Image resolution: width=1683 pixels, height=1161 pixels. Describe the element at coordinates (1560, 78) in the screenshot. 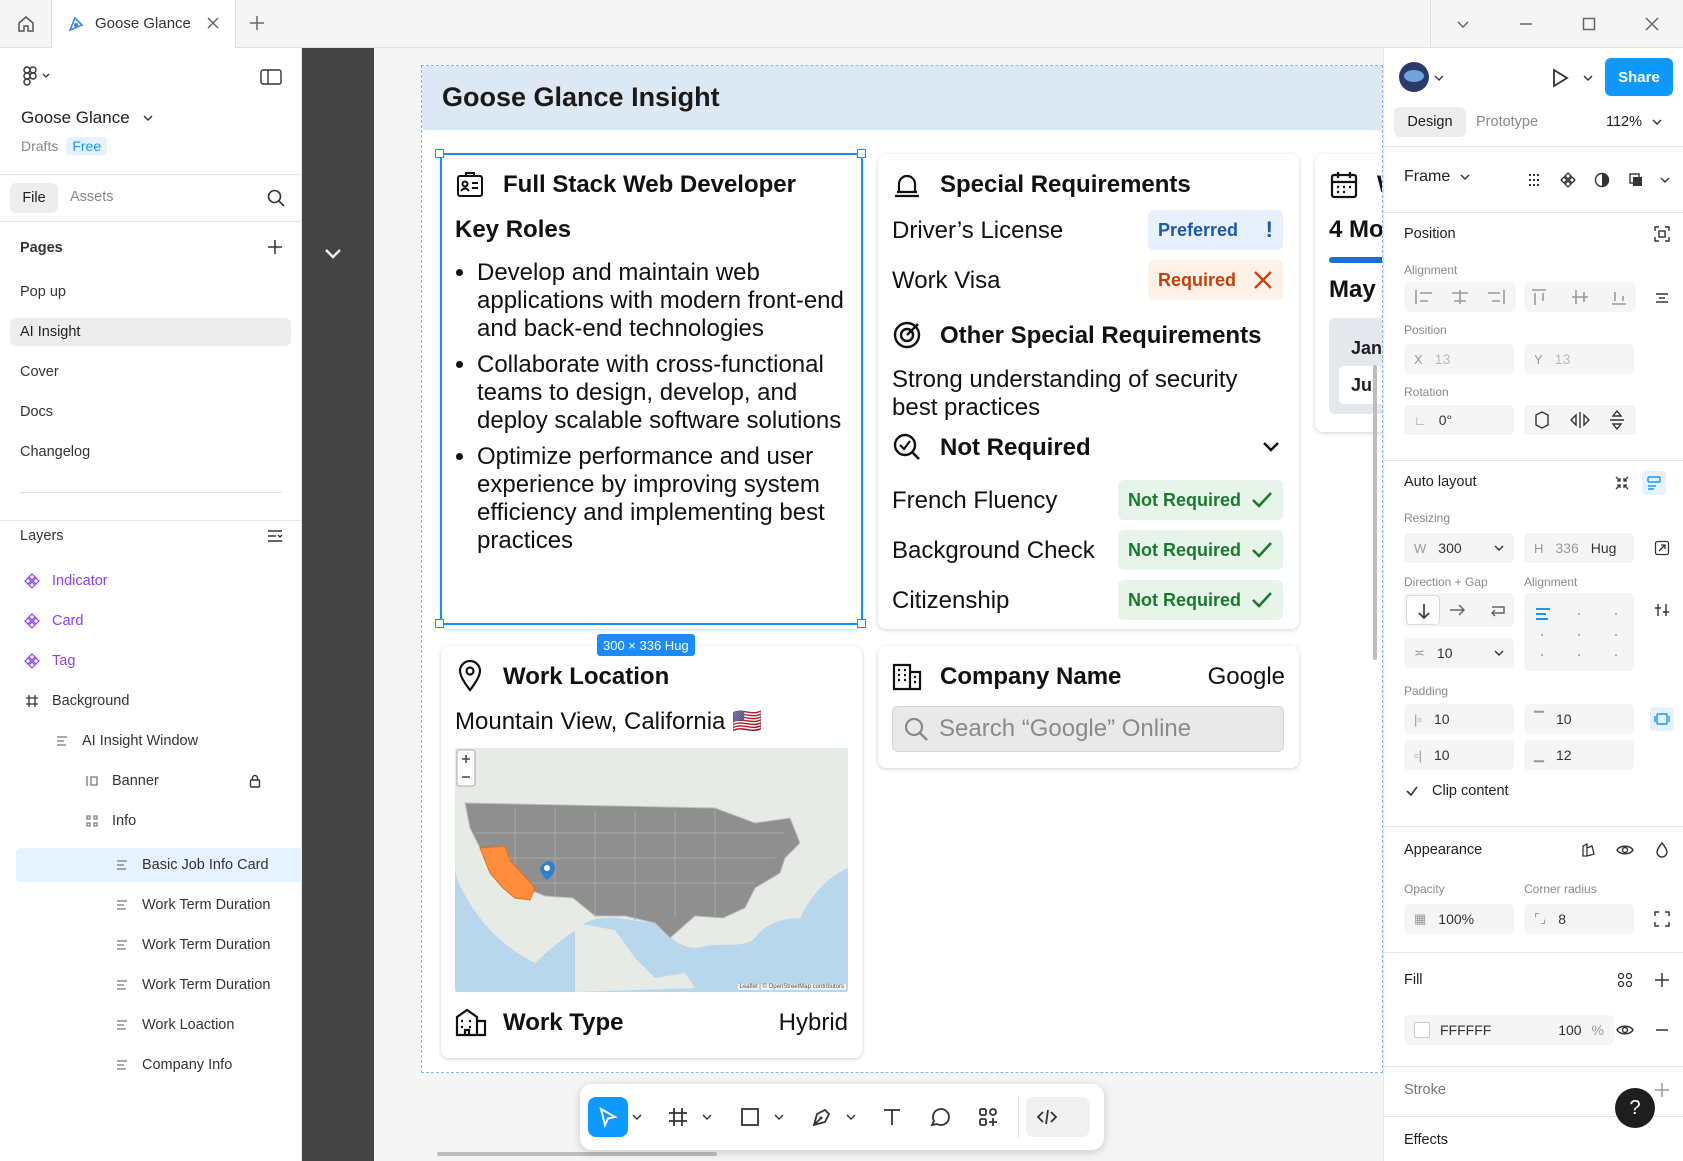

I see `play-icon` at that location.